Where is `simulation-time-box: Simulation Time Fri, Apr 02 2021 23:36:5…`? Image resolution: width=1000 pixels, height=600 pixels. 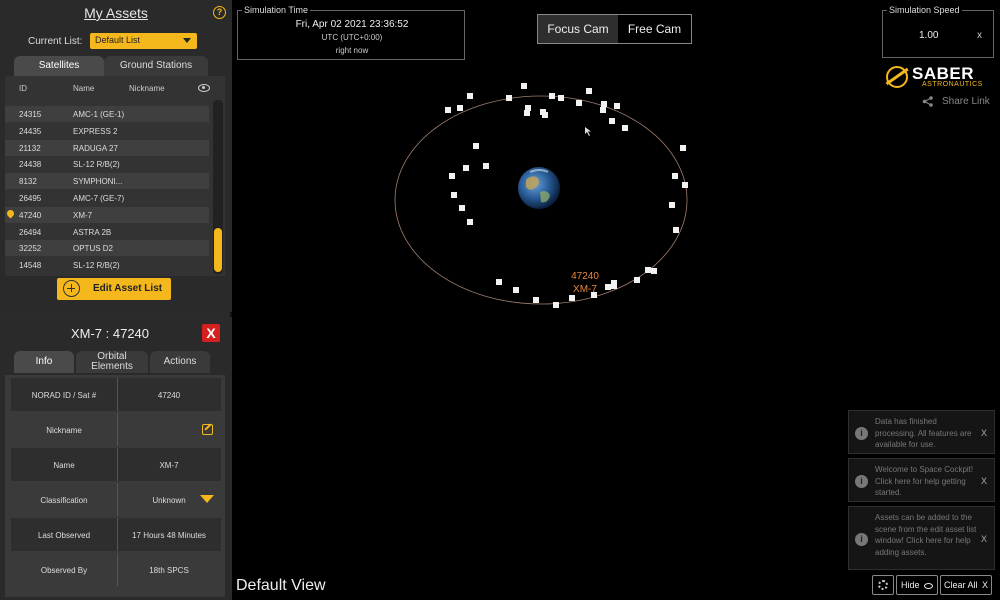
simulation-time-box: Simulation Time Fri, Apr 02 2021 23:36:5… is located at coordinates (351, 32).